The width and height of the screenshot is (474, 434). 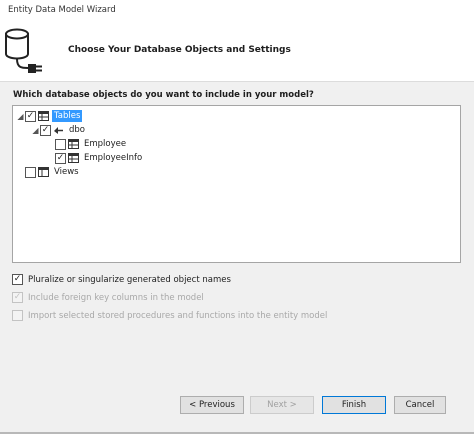 What do you see at coordinates (30, 172) in the screenshot?
I see `views-checkbox` at bounding box center [30, 172].